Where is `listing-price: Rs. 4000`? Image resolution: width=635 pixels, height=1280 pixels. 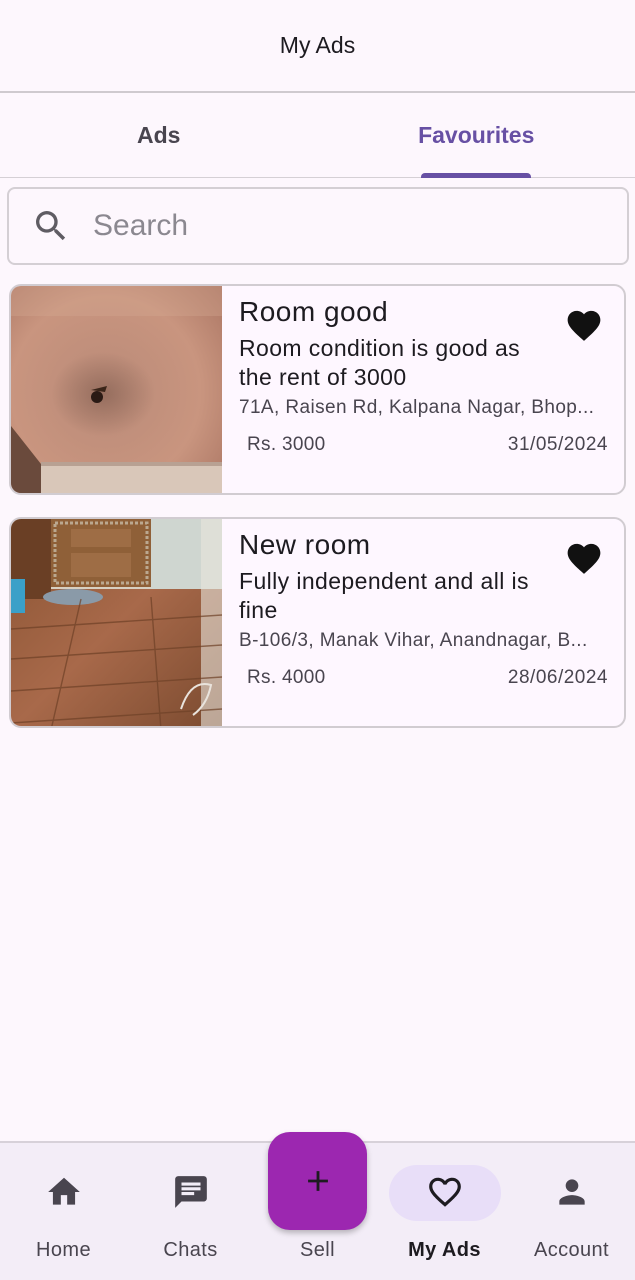
listing-price: Rs. 4000 is located at coordinates (286, 677).